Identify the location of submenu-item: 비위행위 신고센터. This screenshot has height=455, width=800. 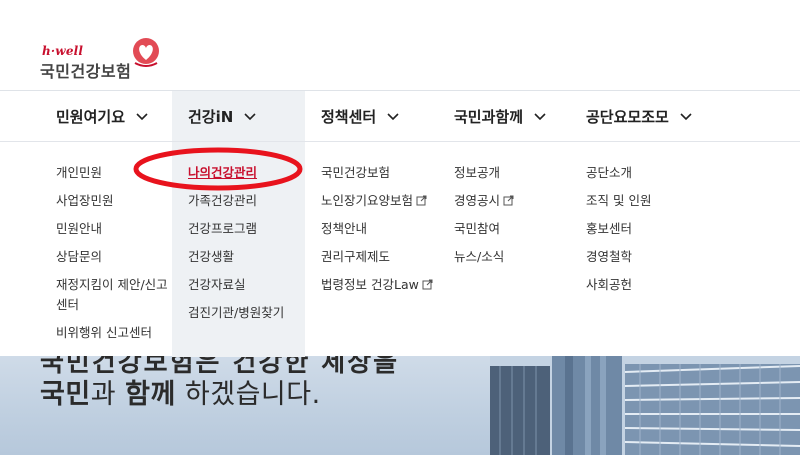
(113, 333).